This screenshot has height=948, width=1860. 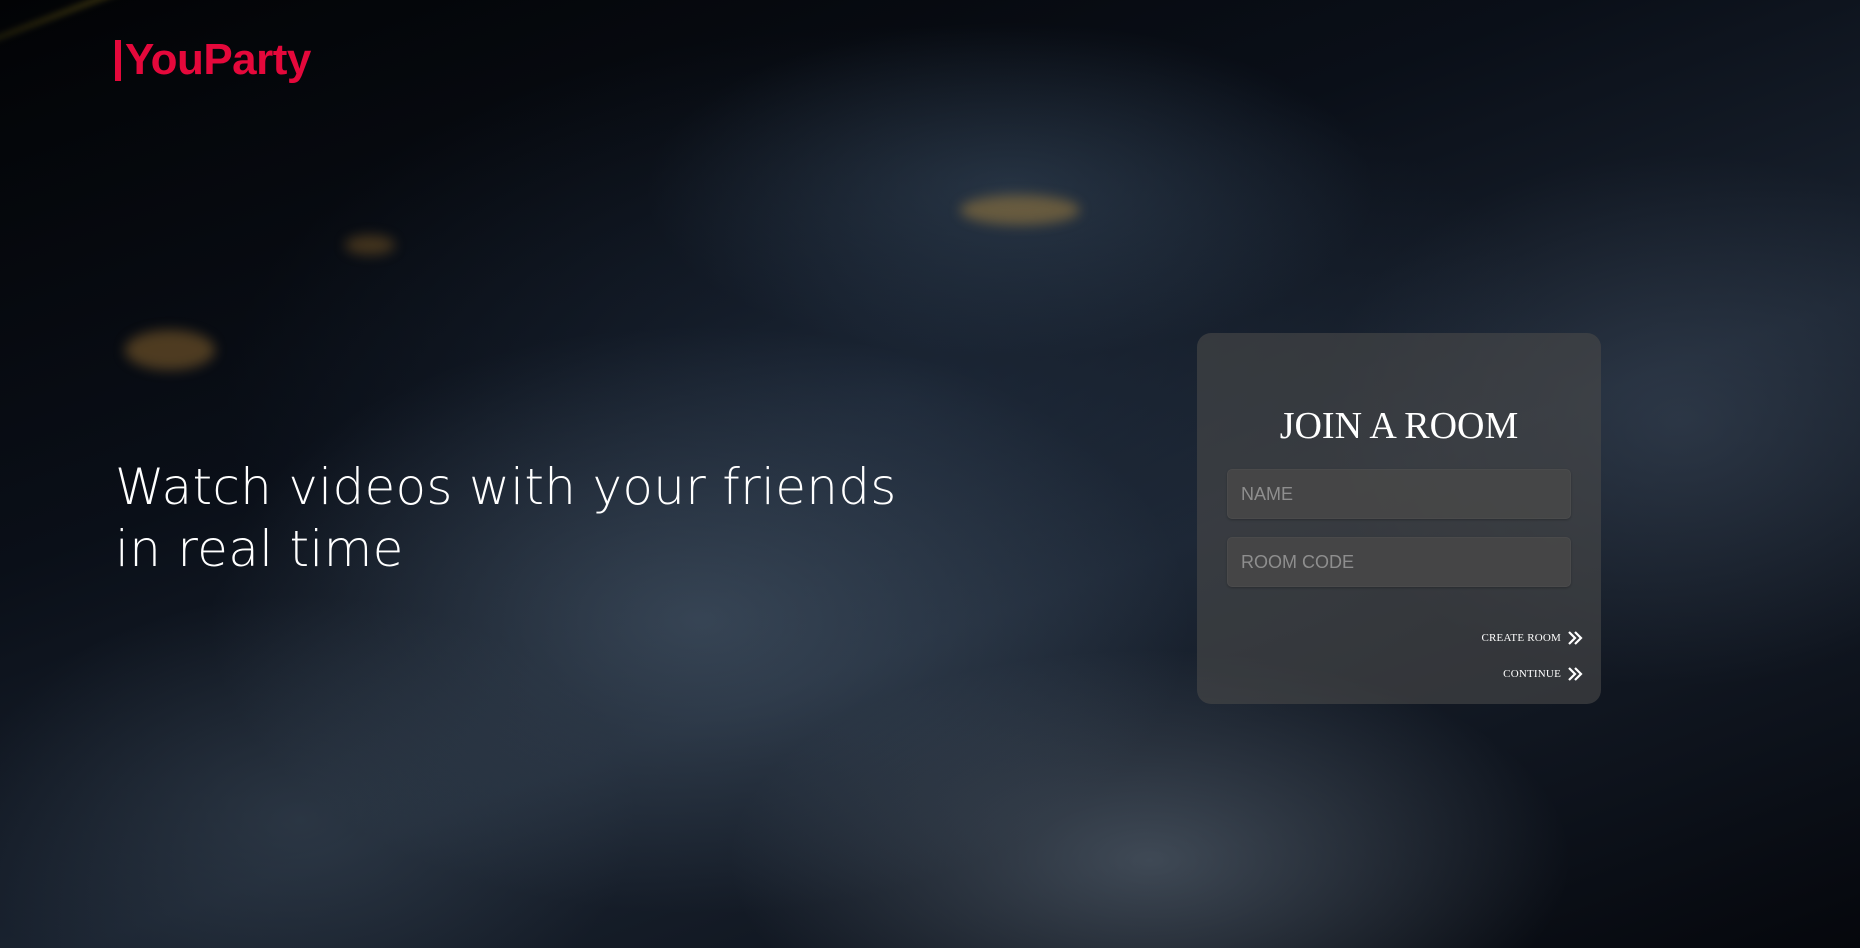 I want to click on join-room-card: JOIN A ROOM CREATE ROOM CONTINUE, so click(x=1399, y=518).